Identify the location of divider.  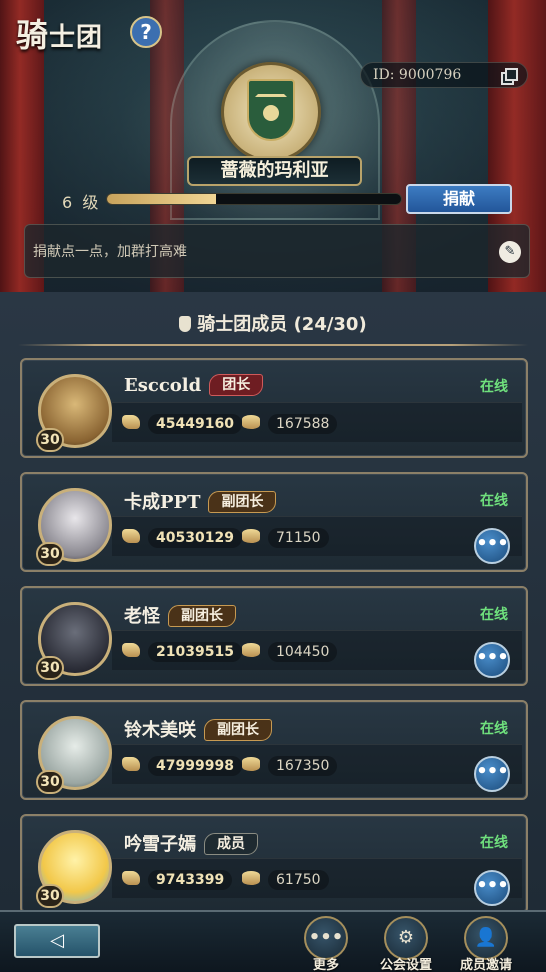
(273, 345).